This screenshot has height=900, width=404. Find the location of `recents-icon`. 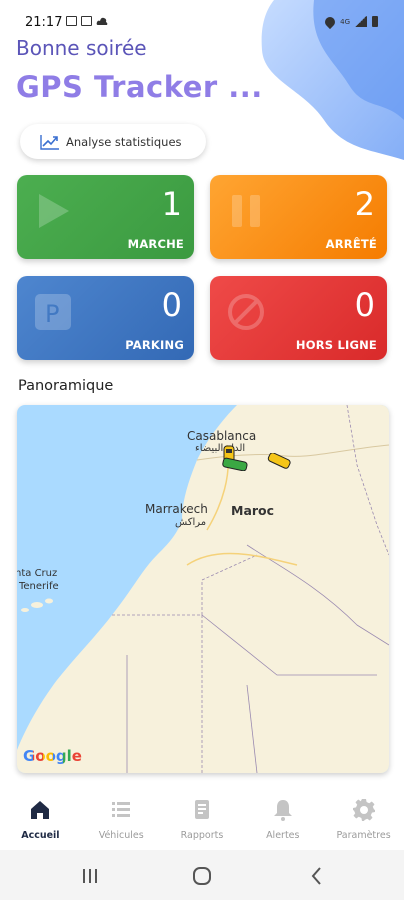

recents-icon is located at coordinates (90, 876).